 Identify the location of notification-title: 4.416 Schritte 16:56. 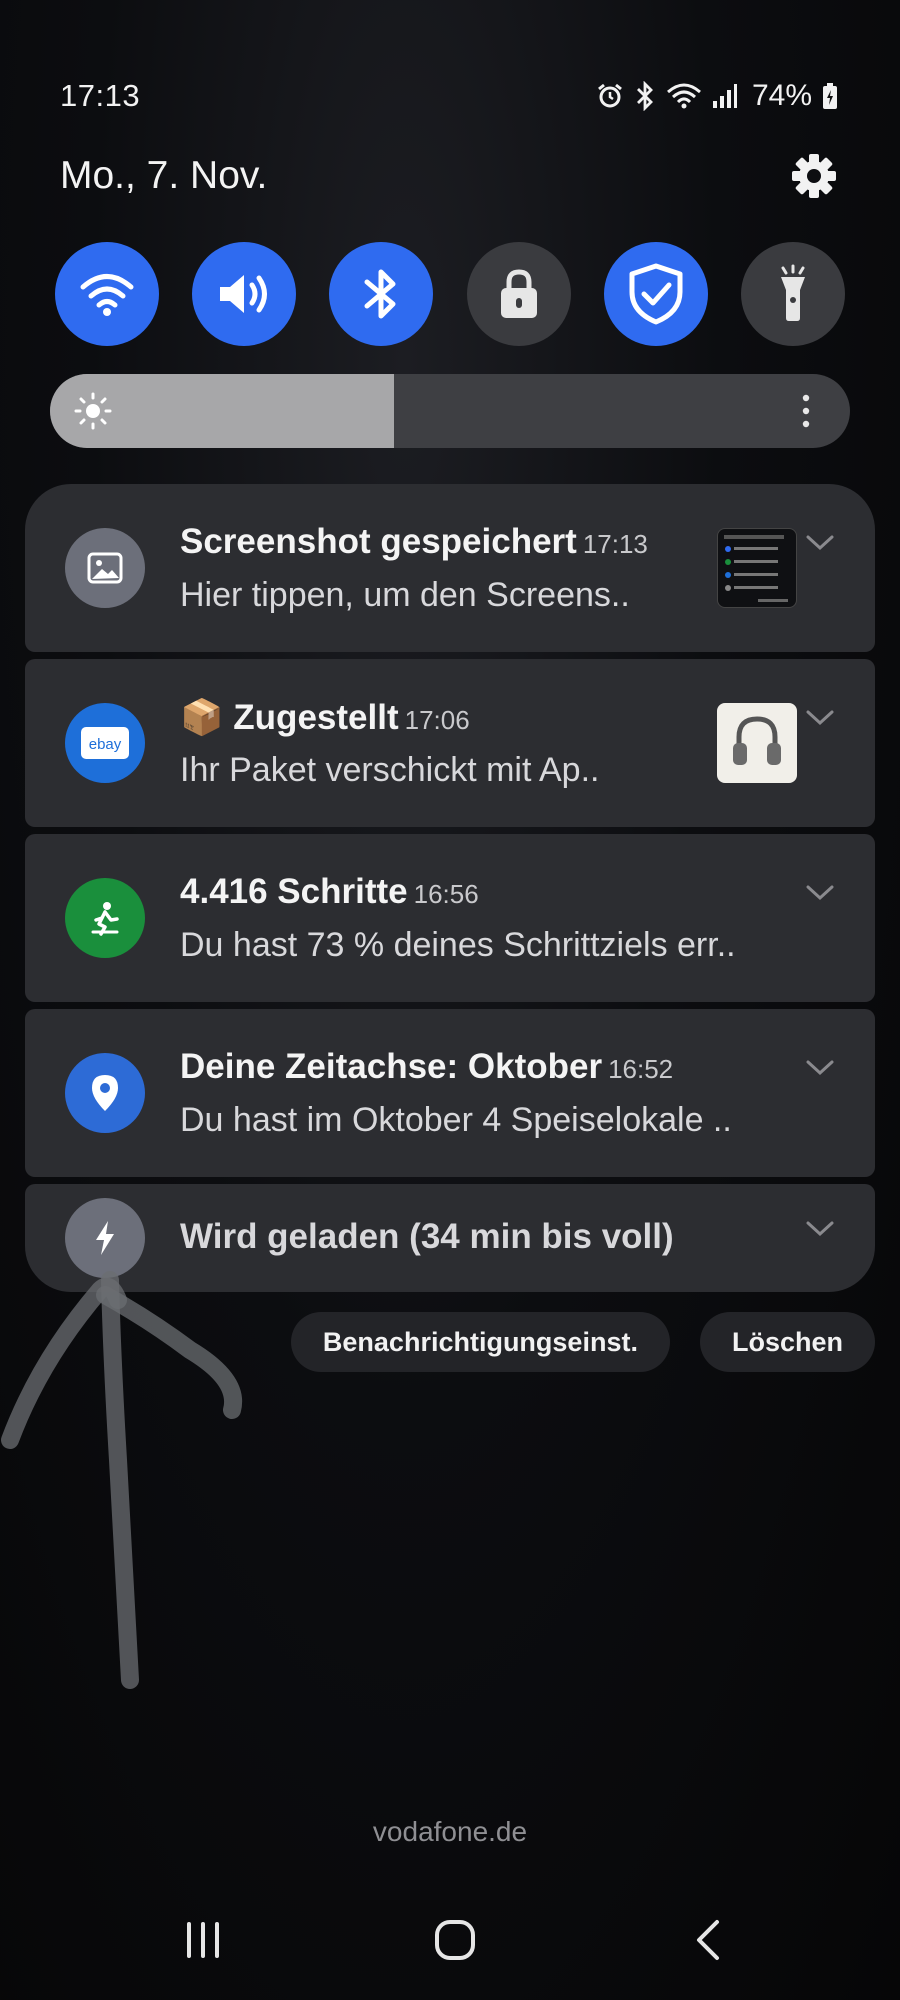
(329, 892).